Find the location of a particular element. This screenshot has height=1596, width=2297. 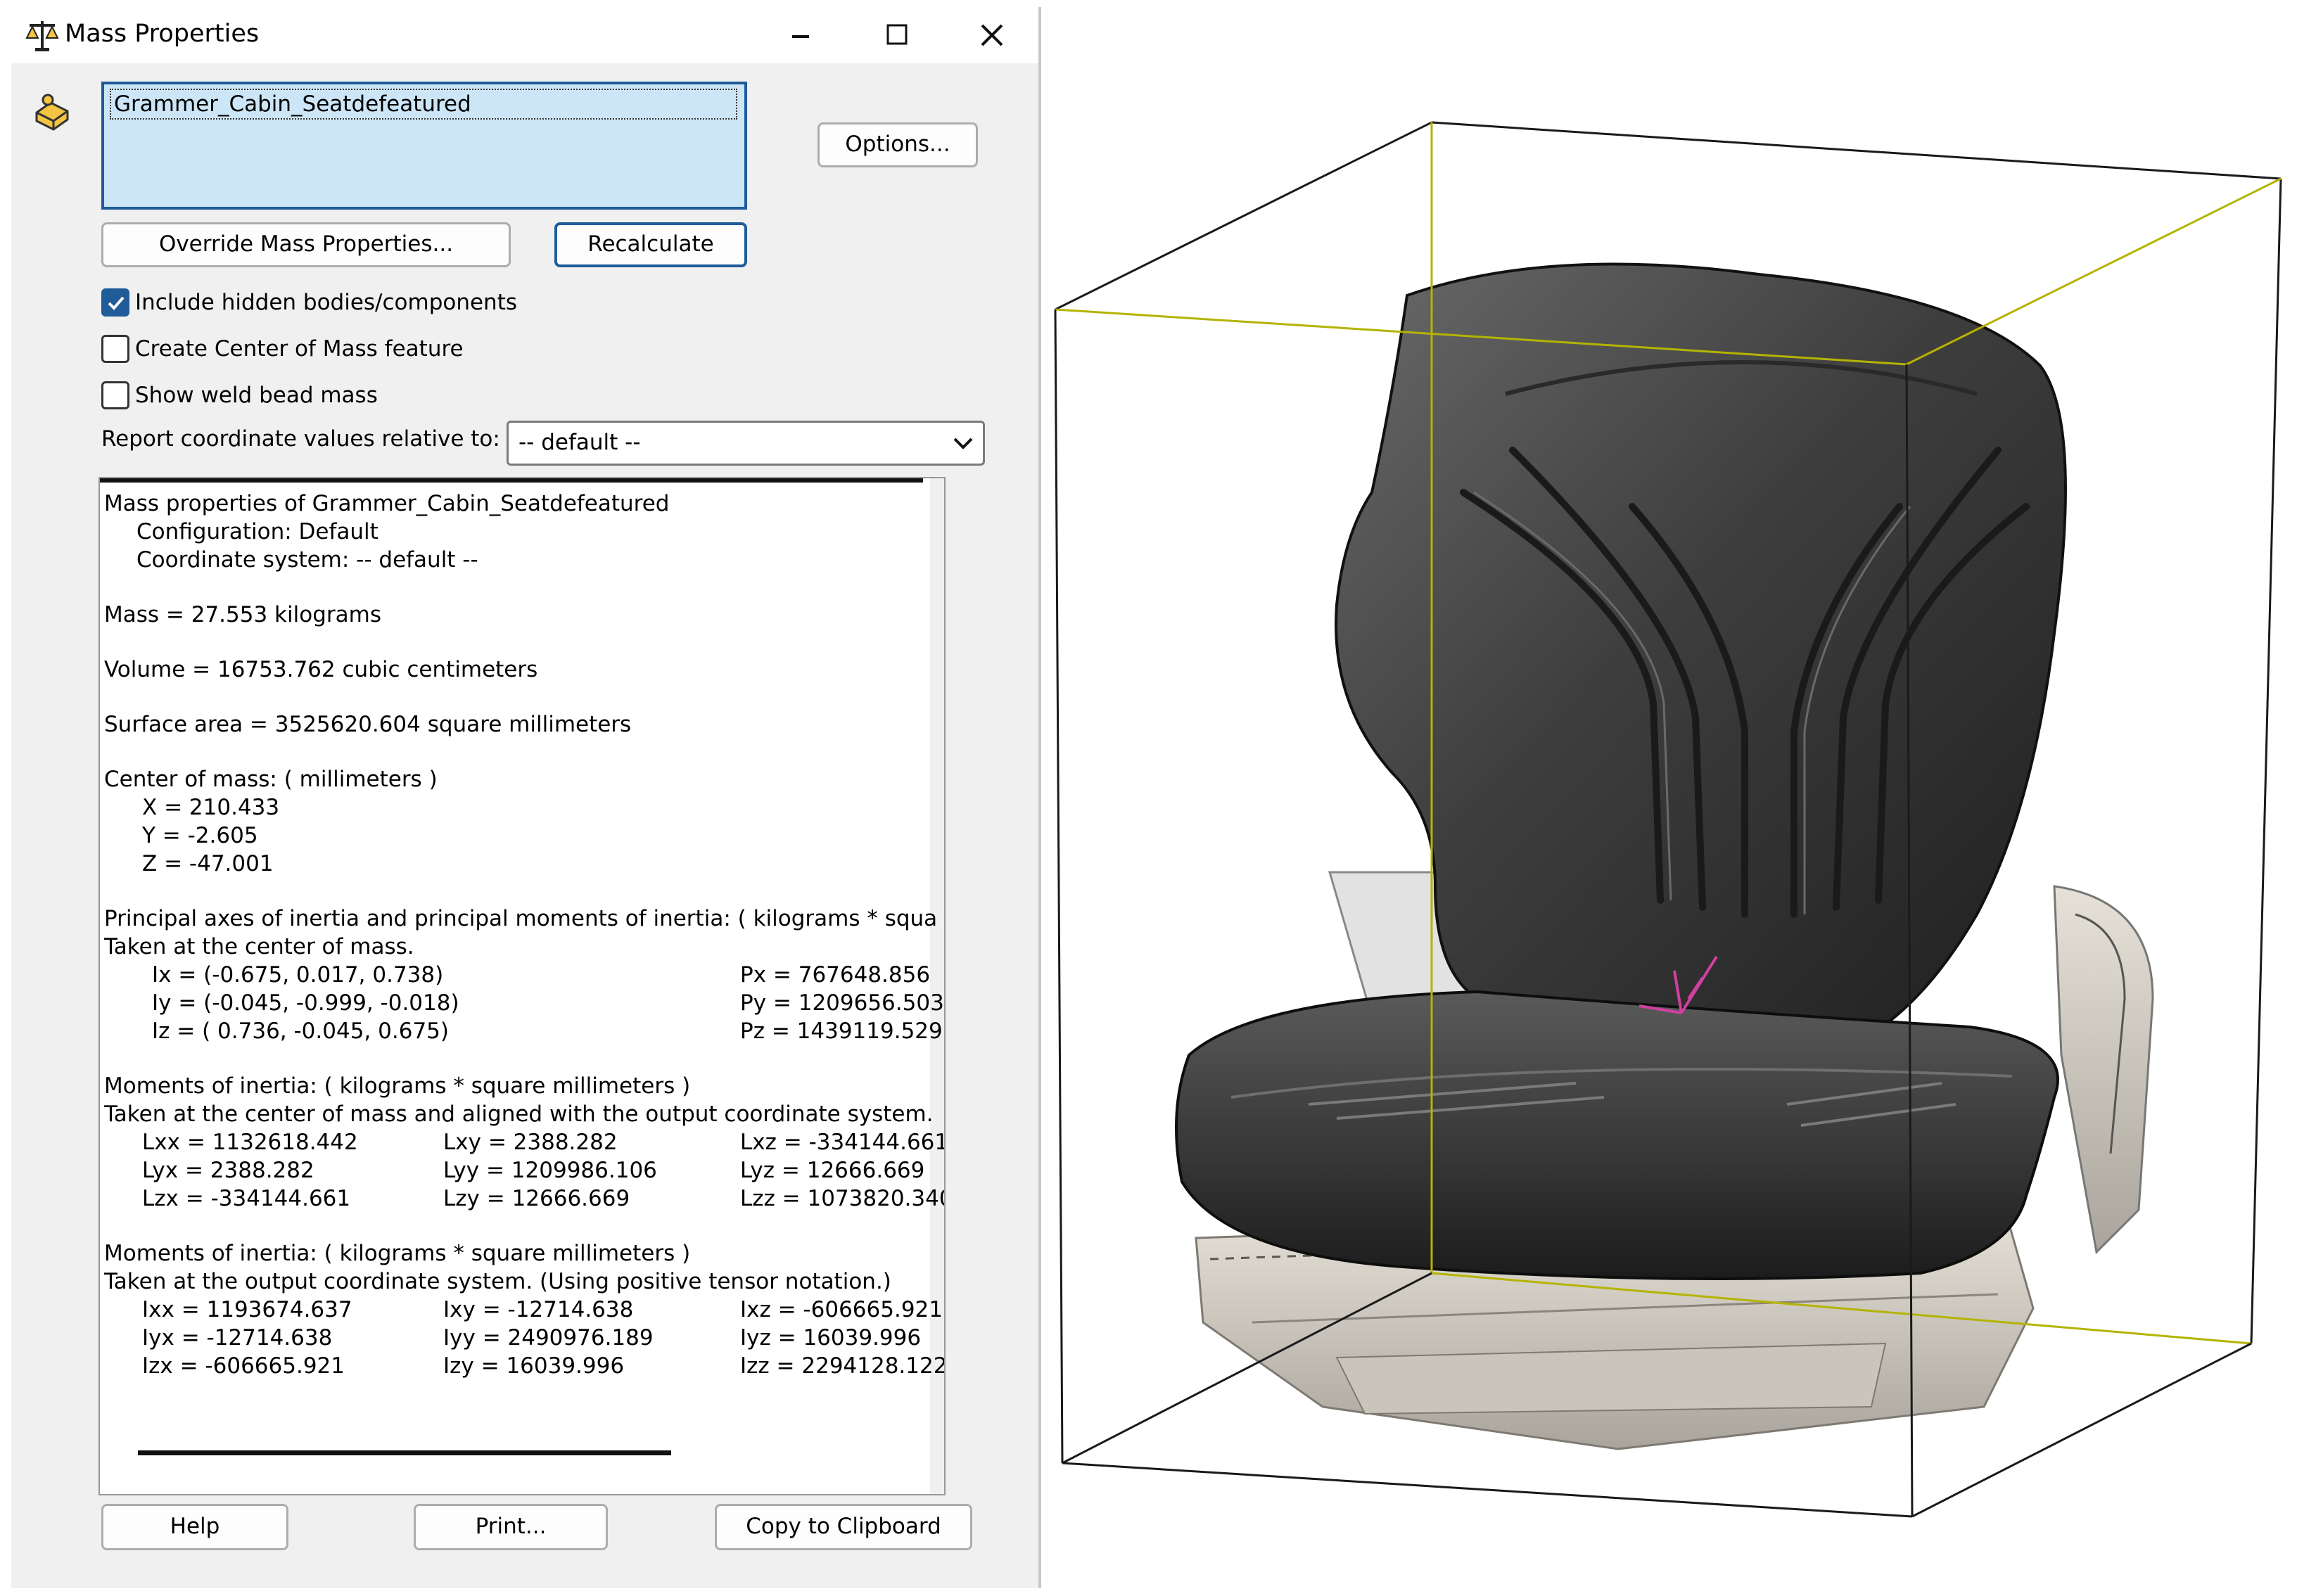

moment-lyx: Lyx = 2388.282 is located at coordinates (228, 1170).